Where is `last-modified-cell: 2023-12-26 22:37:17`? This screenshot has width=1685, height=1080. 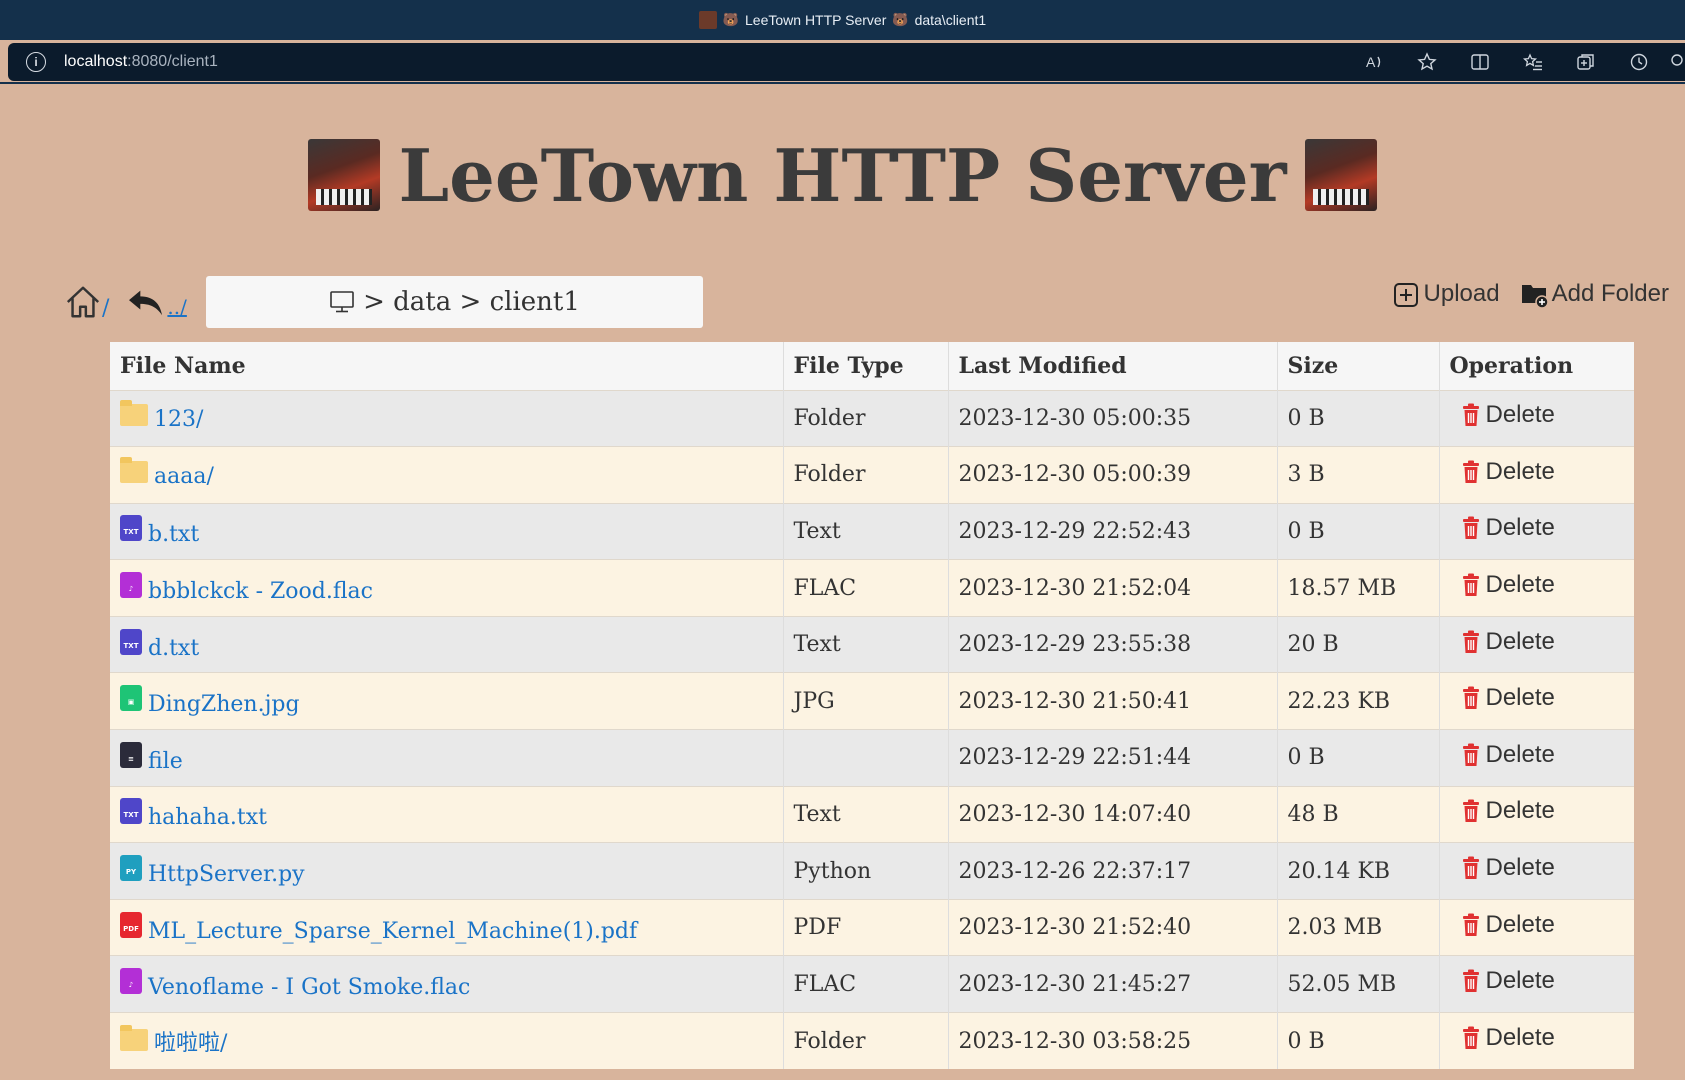
last-modified-cell: 2023-12-26 22:37:17 is located at coordinates (1113, 871).